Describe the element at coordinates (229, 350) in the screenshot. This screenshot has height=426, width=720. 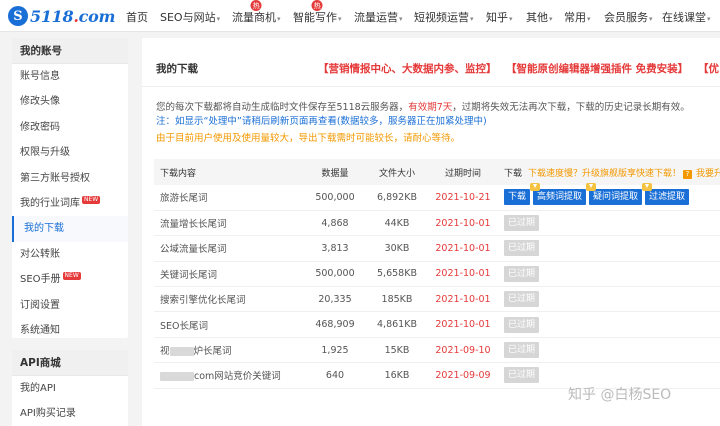
I see `cell-name: 视炉长尾词` at that location.